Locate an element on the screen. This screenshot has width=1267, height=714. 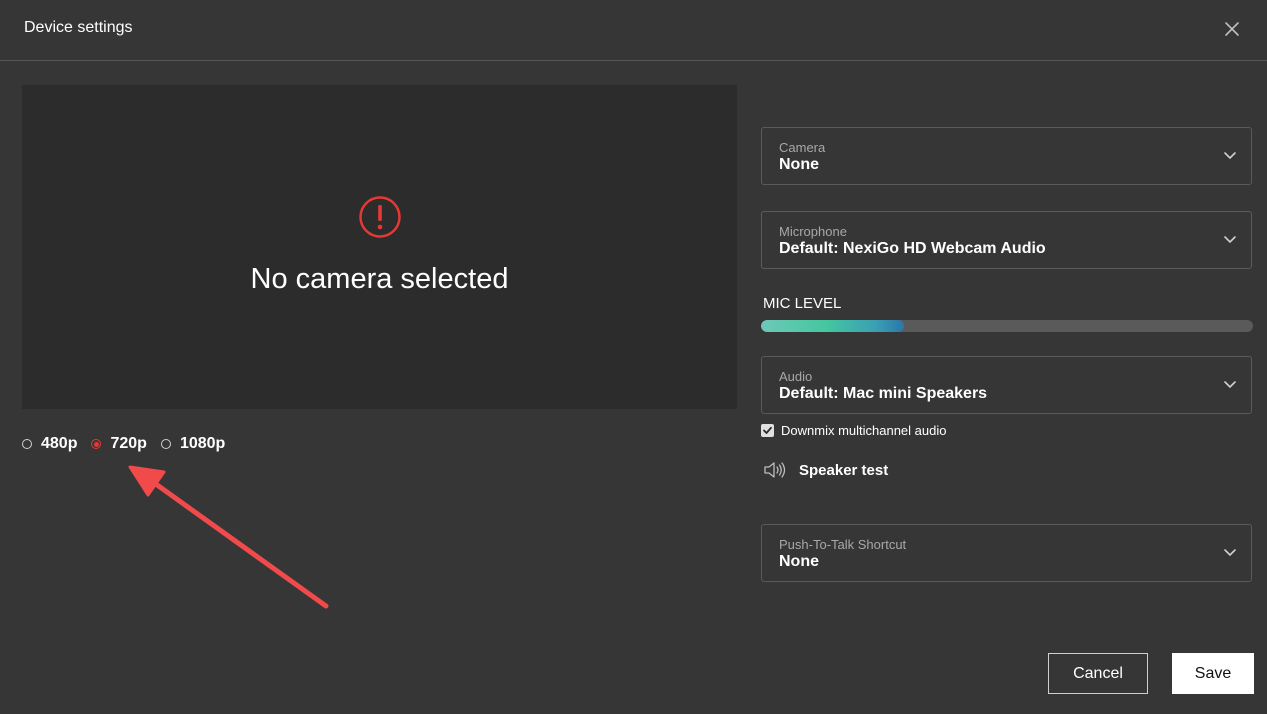
resolution-options: 480p 720p 1080p is located at coordinates (130, 444).